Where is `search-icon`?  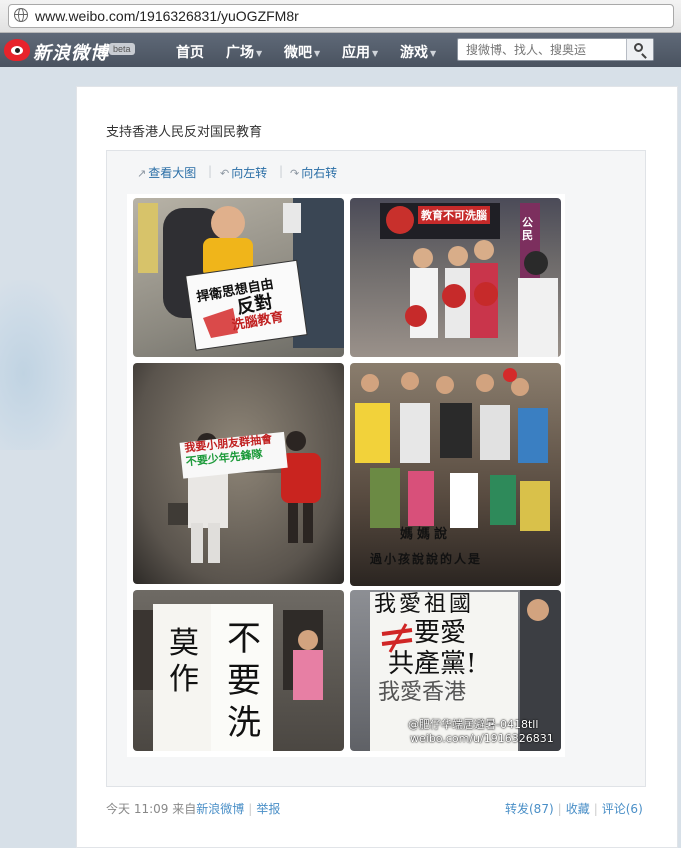
search-icon is located at coordinates (638, 47).